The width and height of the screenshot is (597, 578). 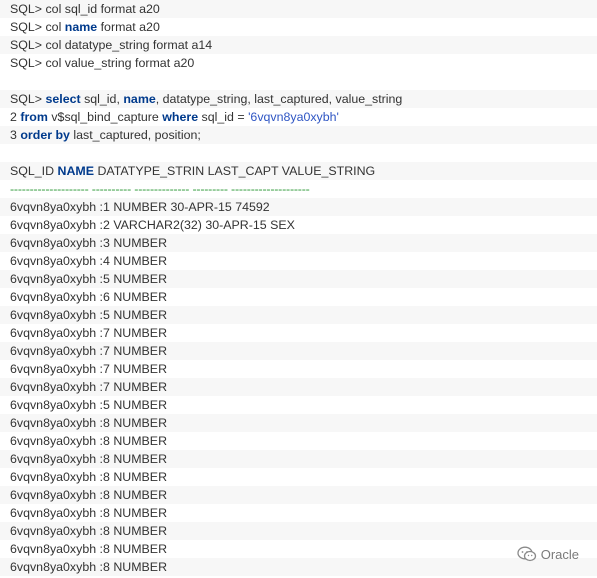 What do you see at coordinates (527, 554) in the screenshot?
I see `wechat-icon` at bounding box center [527, 554].